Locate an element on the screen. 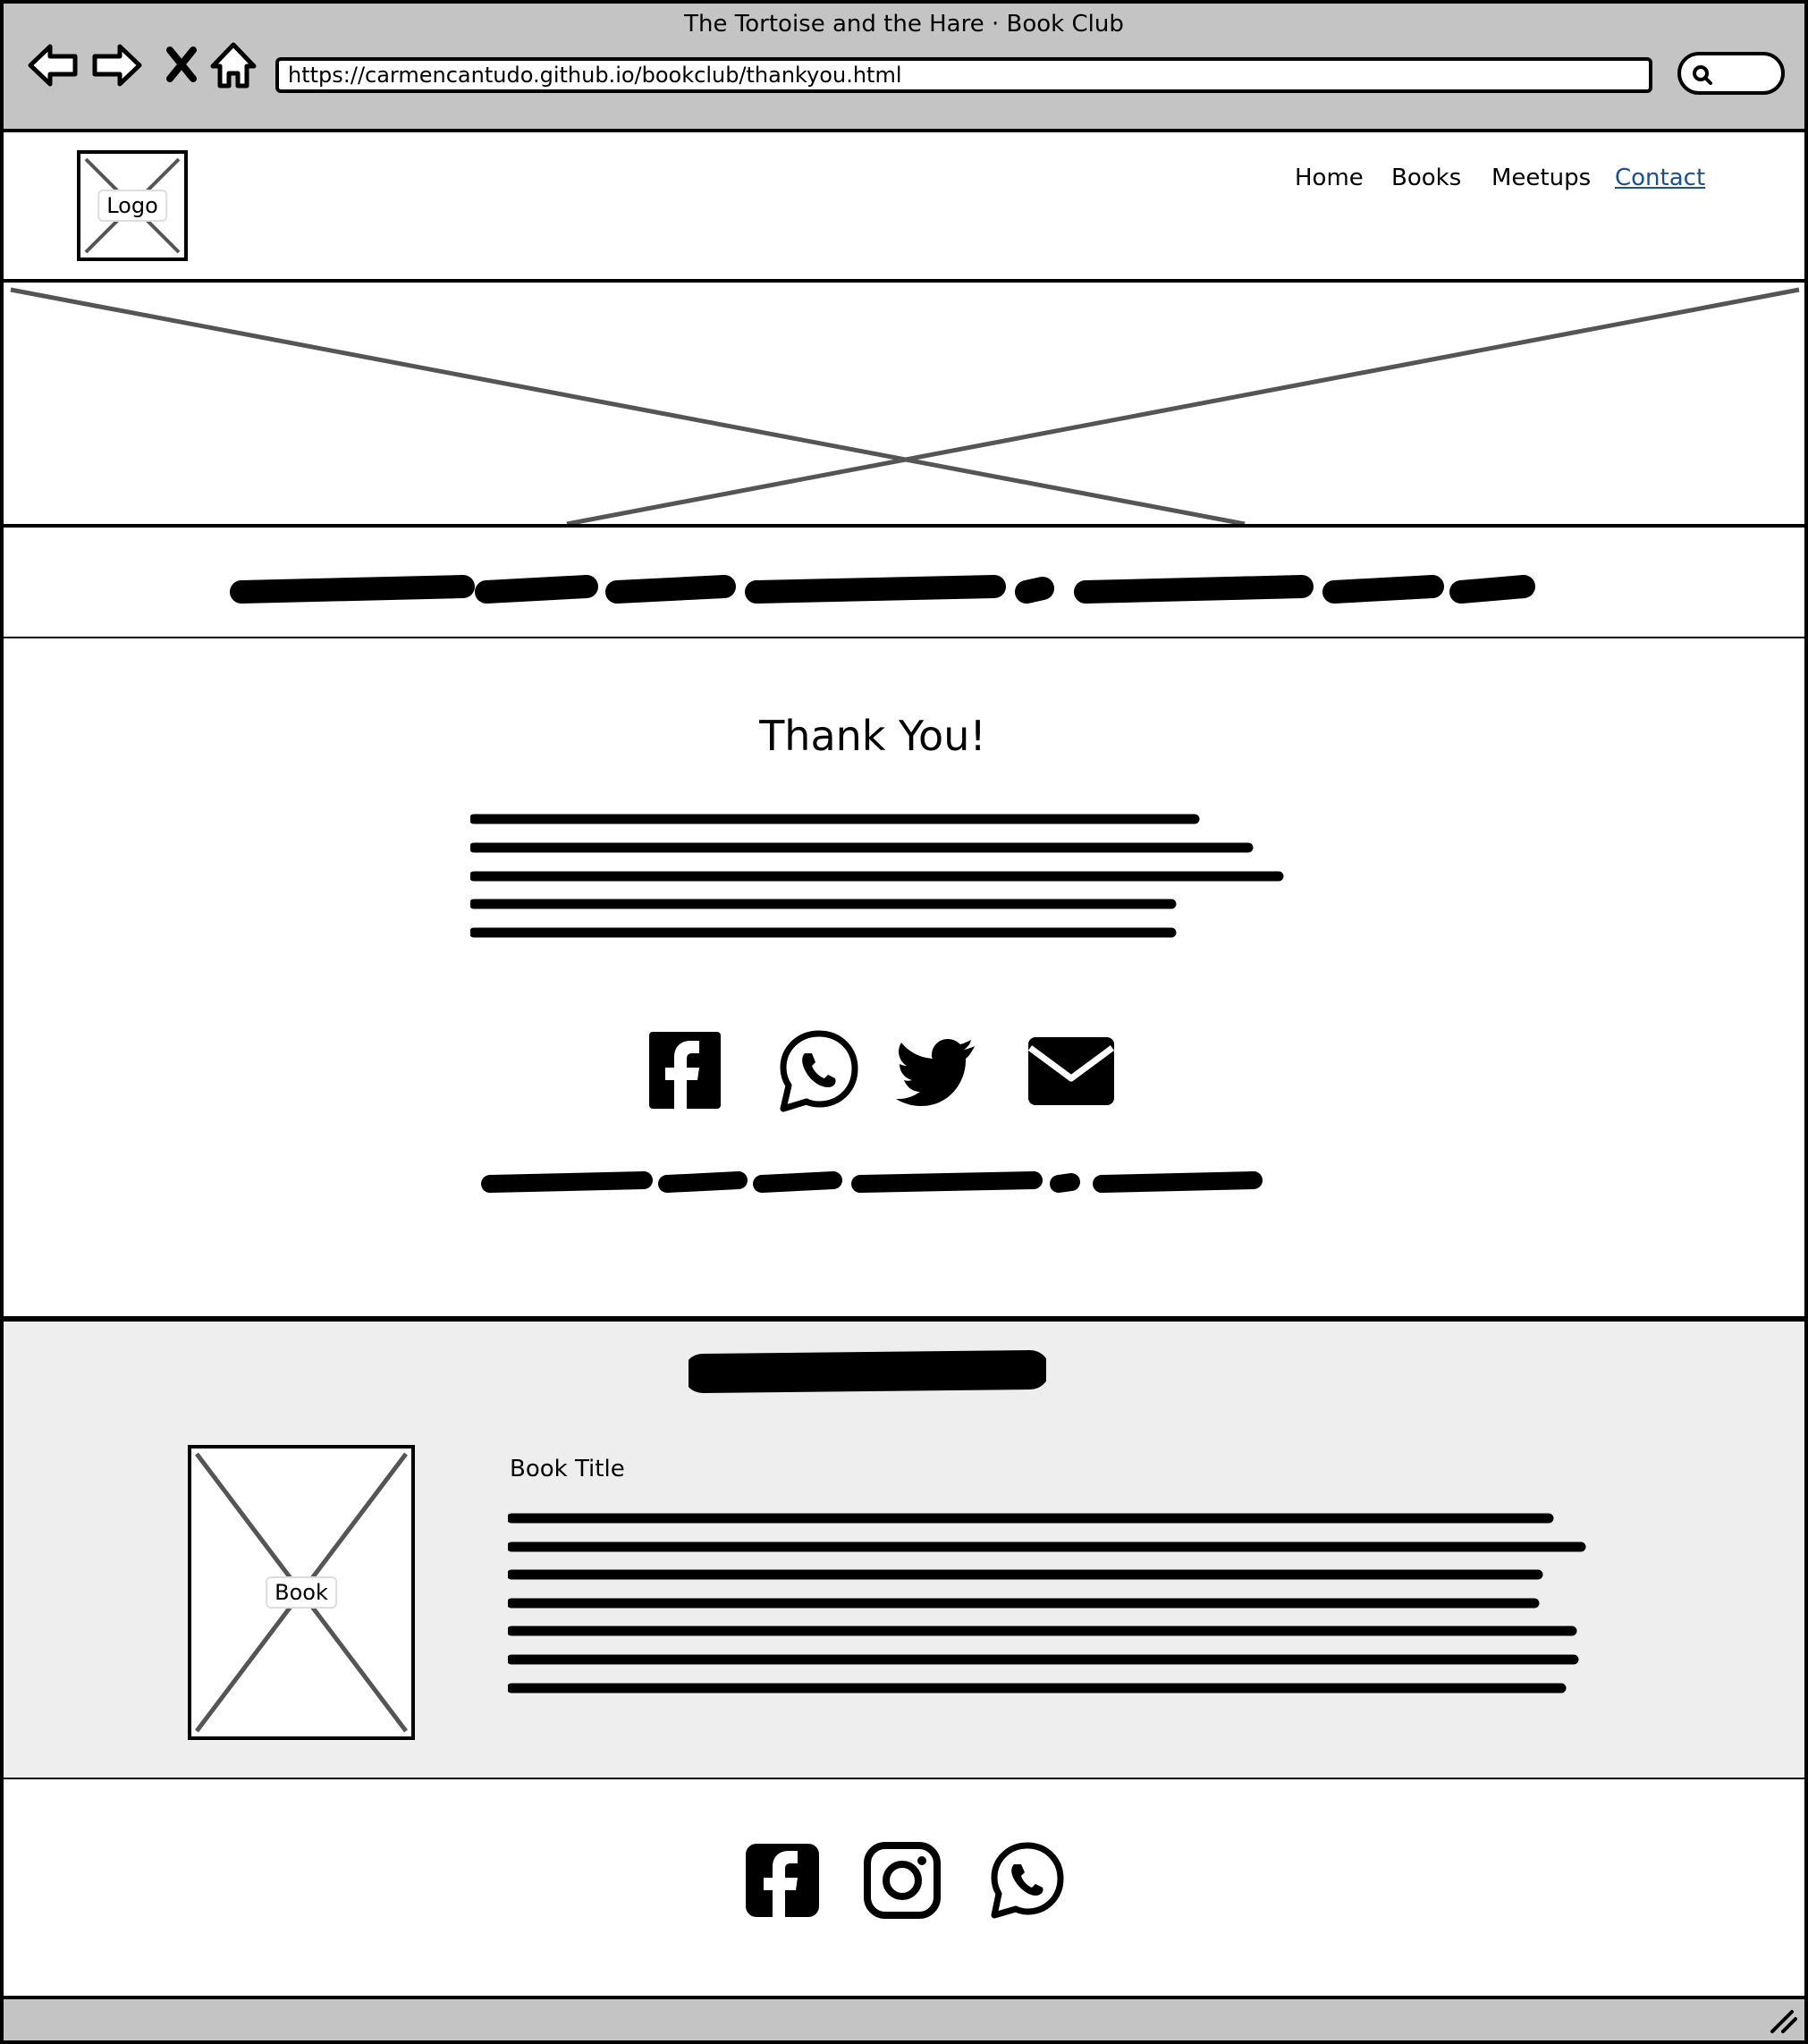 This screenshot has width=1808, height=2044. page-title: Thank You! is located at coordinates (872, 736).